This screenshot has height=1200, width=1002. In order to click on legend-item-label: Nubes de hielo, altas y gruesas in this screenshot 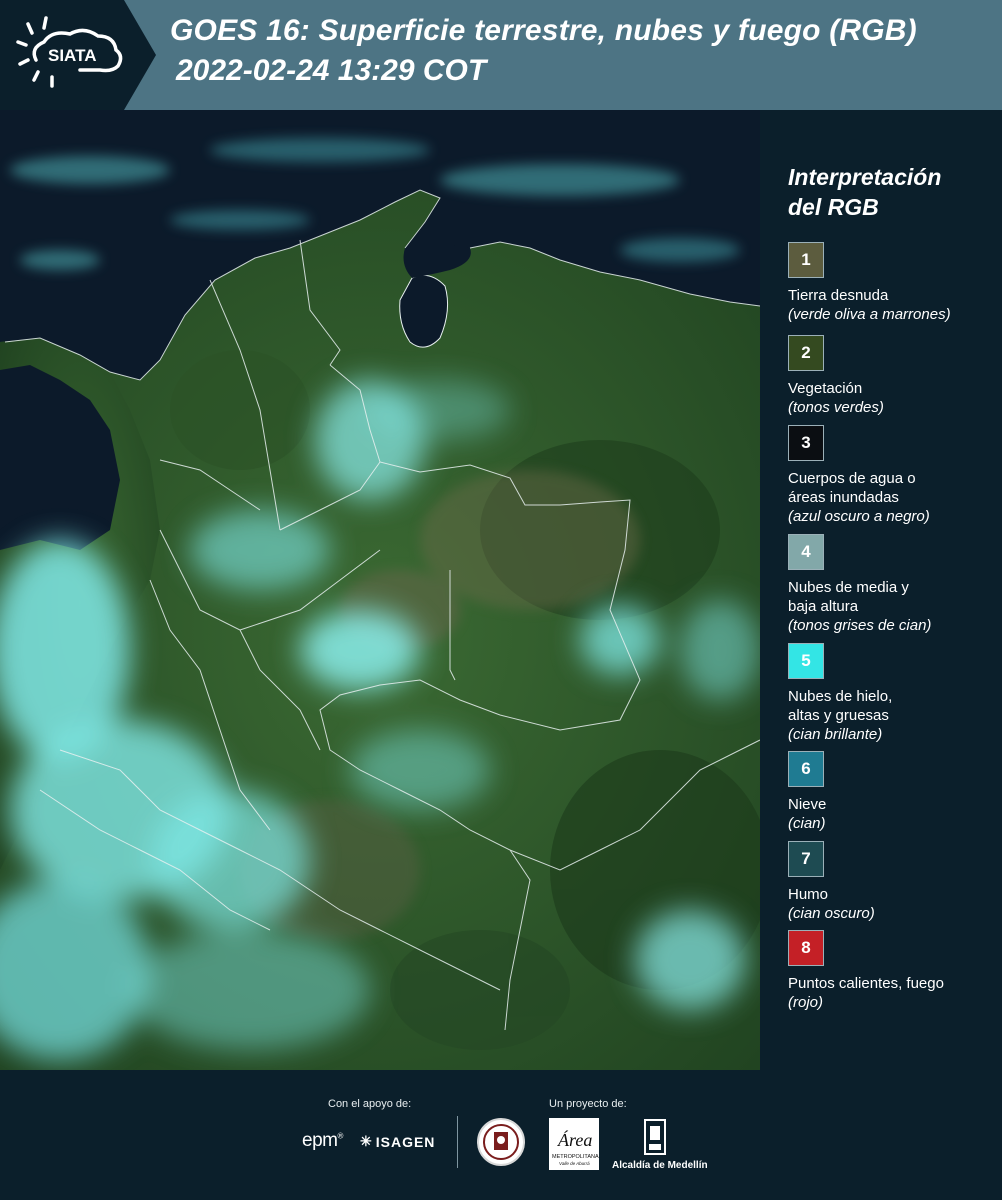, I will do `click(840, 706)`.